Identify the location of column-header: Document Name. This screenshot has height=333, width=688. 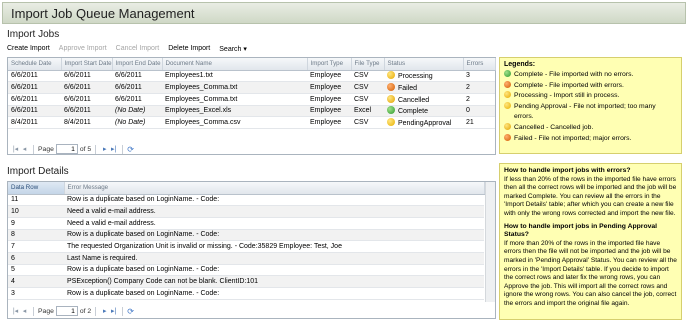
(235, 64).